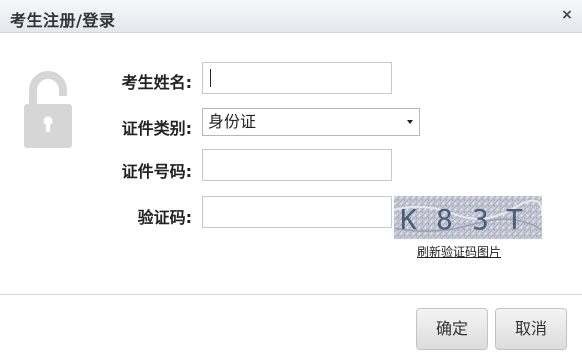 The height and width of the screenshot is (355, 582). Describe the element at coordinates (410, 122) in the screenshot. I see `chevron-down-icon` at that location.